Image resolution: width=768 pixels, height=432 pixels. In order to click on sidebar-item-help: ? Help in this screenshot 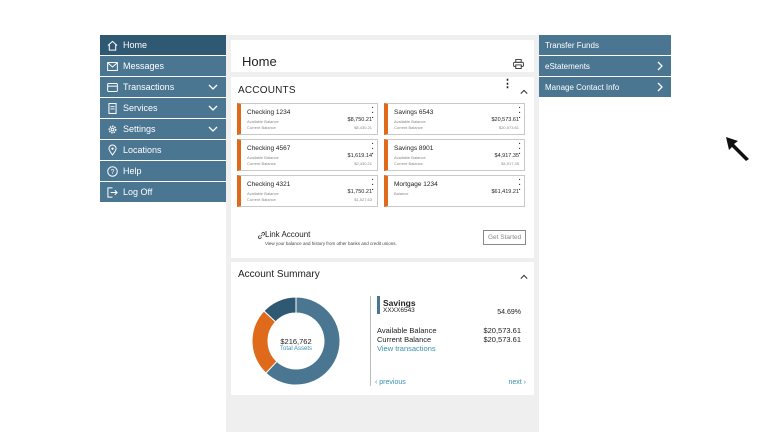, I will do `click(163, 171)`.